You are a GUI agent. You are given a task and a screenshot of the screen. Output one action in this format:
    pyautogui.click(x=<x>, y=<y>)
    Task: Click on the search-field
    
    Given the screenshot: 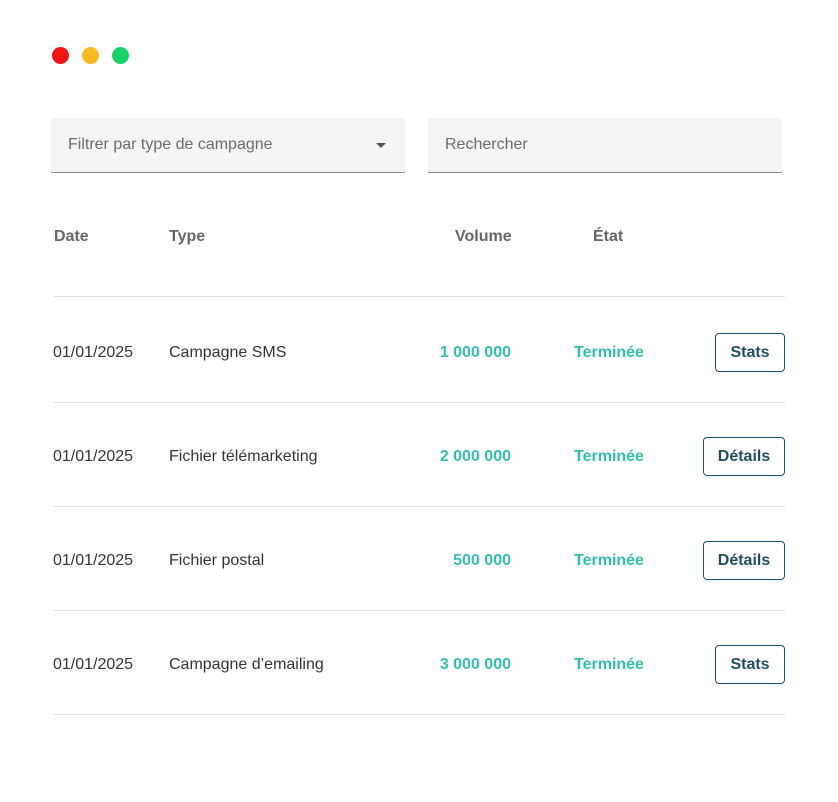 What is the action you would take?
    pyautogui.click(x=605, y=145)
    